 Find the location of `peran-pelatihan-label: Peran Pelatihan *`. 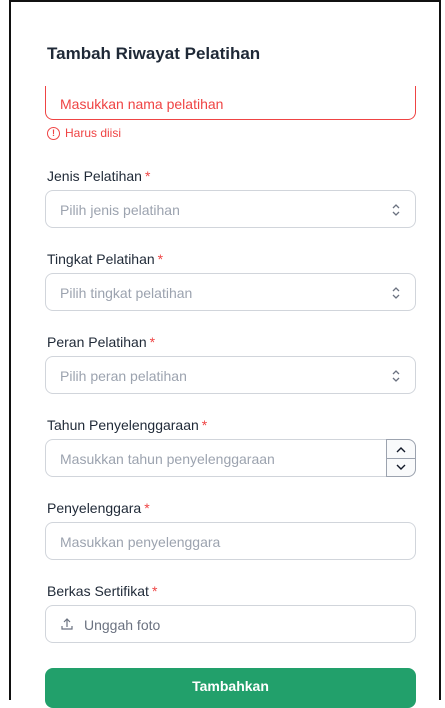

peran-pelatihan-label: Peran Pelatihan * is located at coordinates (101, 342).